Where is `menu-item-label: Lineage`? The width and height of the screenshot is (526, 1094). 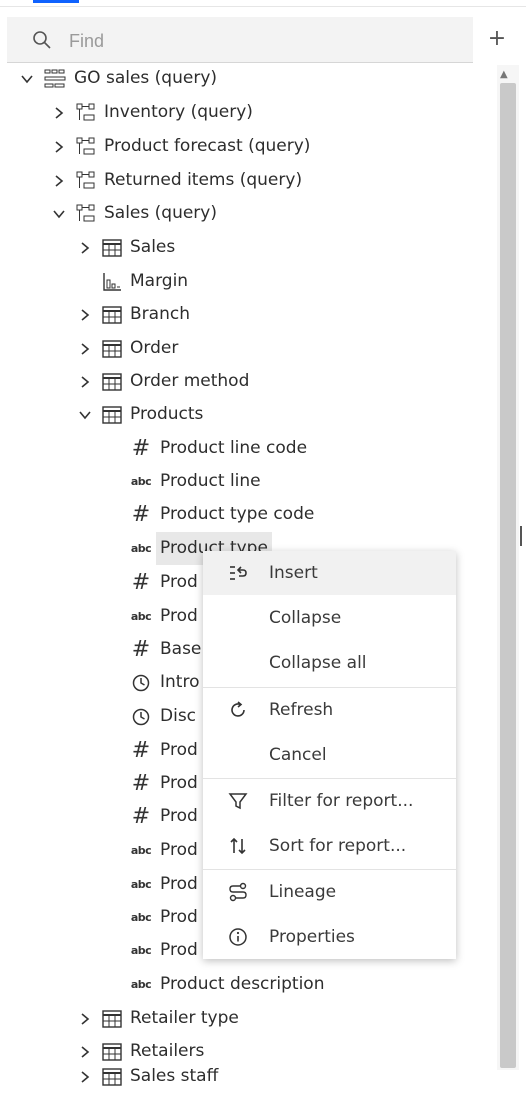 menu-item-label: Lineage is located at coordinates (303, 892).